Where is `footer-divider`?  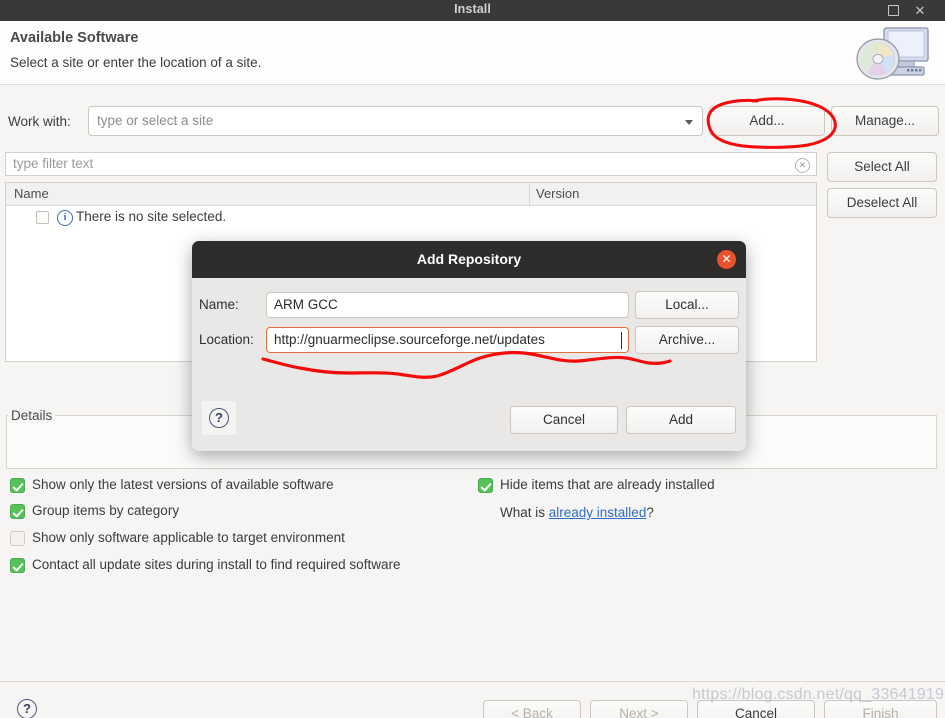
footer-divider is located at coordinates (472, 681).